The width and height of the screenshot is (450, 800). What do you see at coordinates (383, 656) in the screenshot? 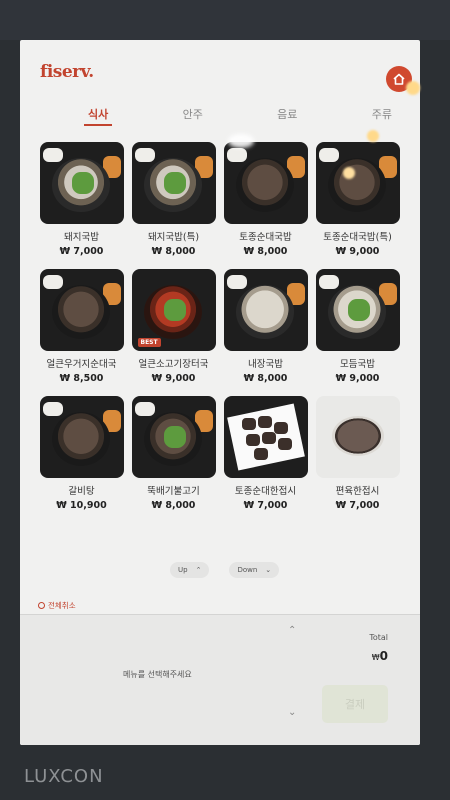
I see `total-value: 0` at bounding box center [383, 656].